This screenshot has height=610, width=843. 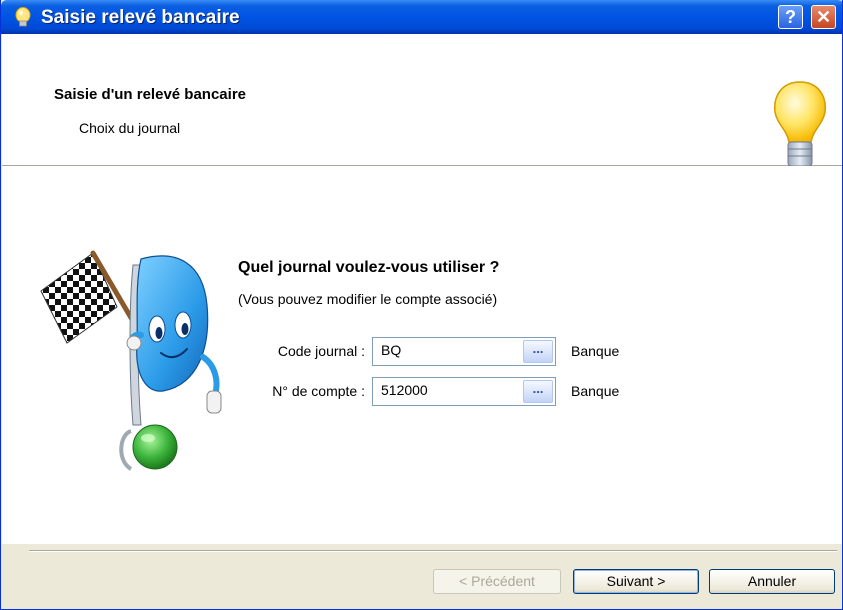 What do you see at coordinates (369, 267) in the screenshot?
I see `question-heading: Quel journal voulez-vous utiliser ?` at bounding box center [369, 267].